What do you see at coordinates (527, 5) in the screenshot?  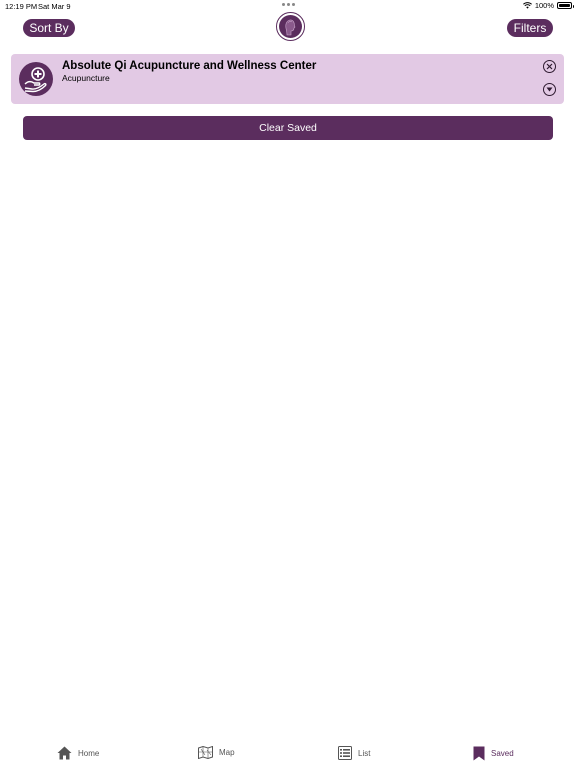 I see `wifi-icon` at bounding box center [527, 5].